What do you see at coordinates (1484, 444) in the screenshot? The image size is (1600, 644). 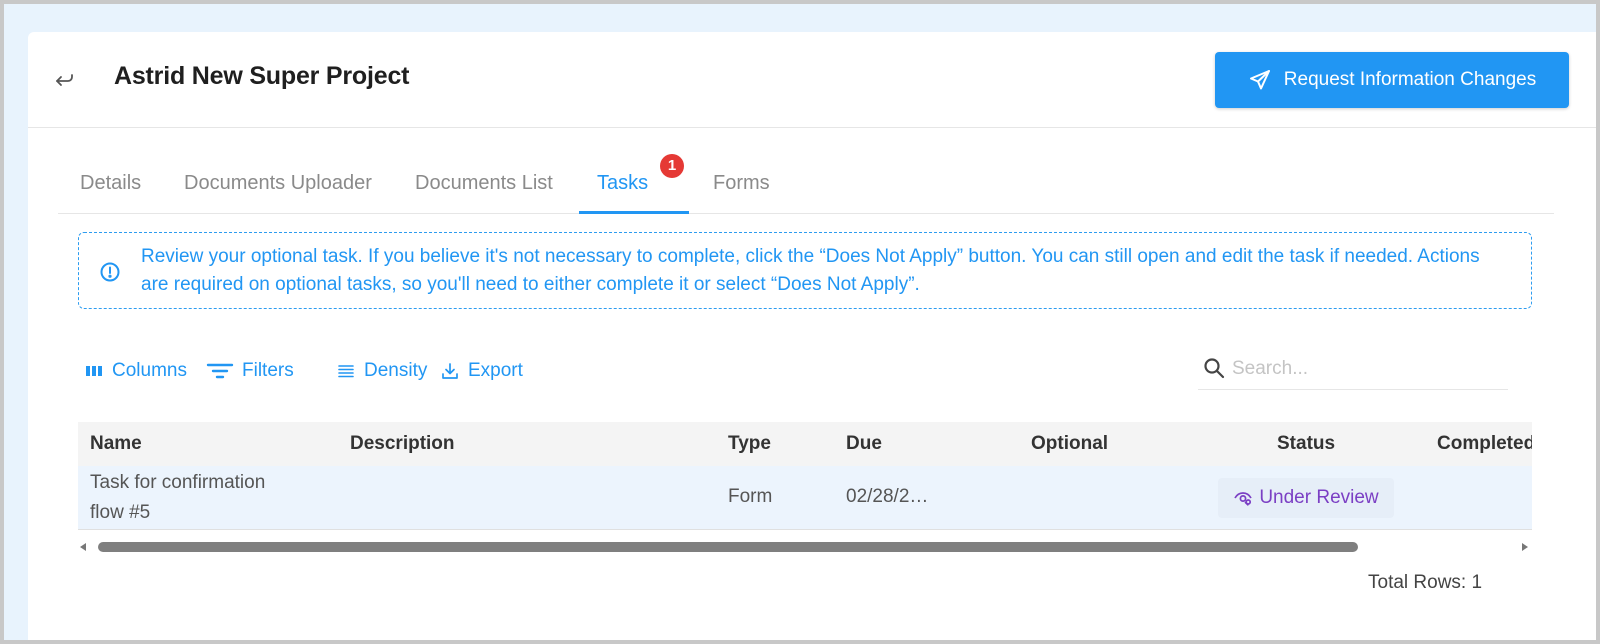 I see `column-header-completed: Completed` at bounding box center [1484, 444].